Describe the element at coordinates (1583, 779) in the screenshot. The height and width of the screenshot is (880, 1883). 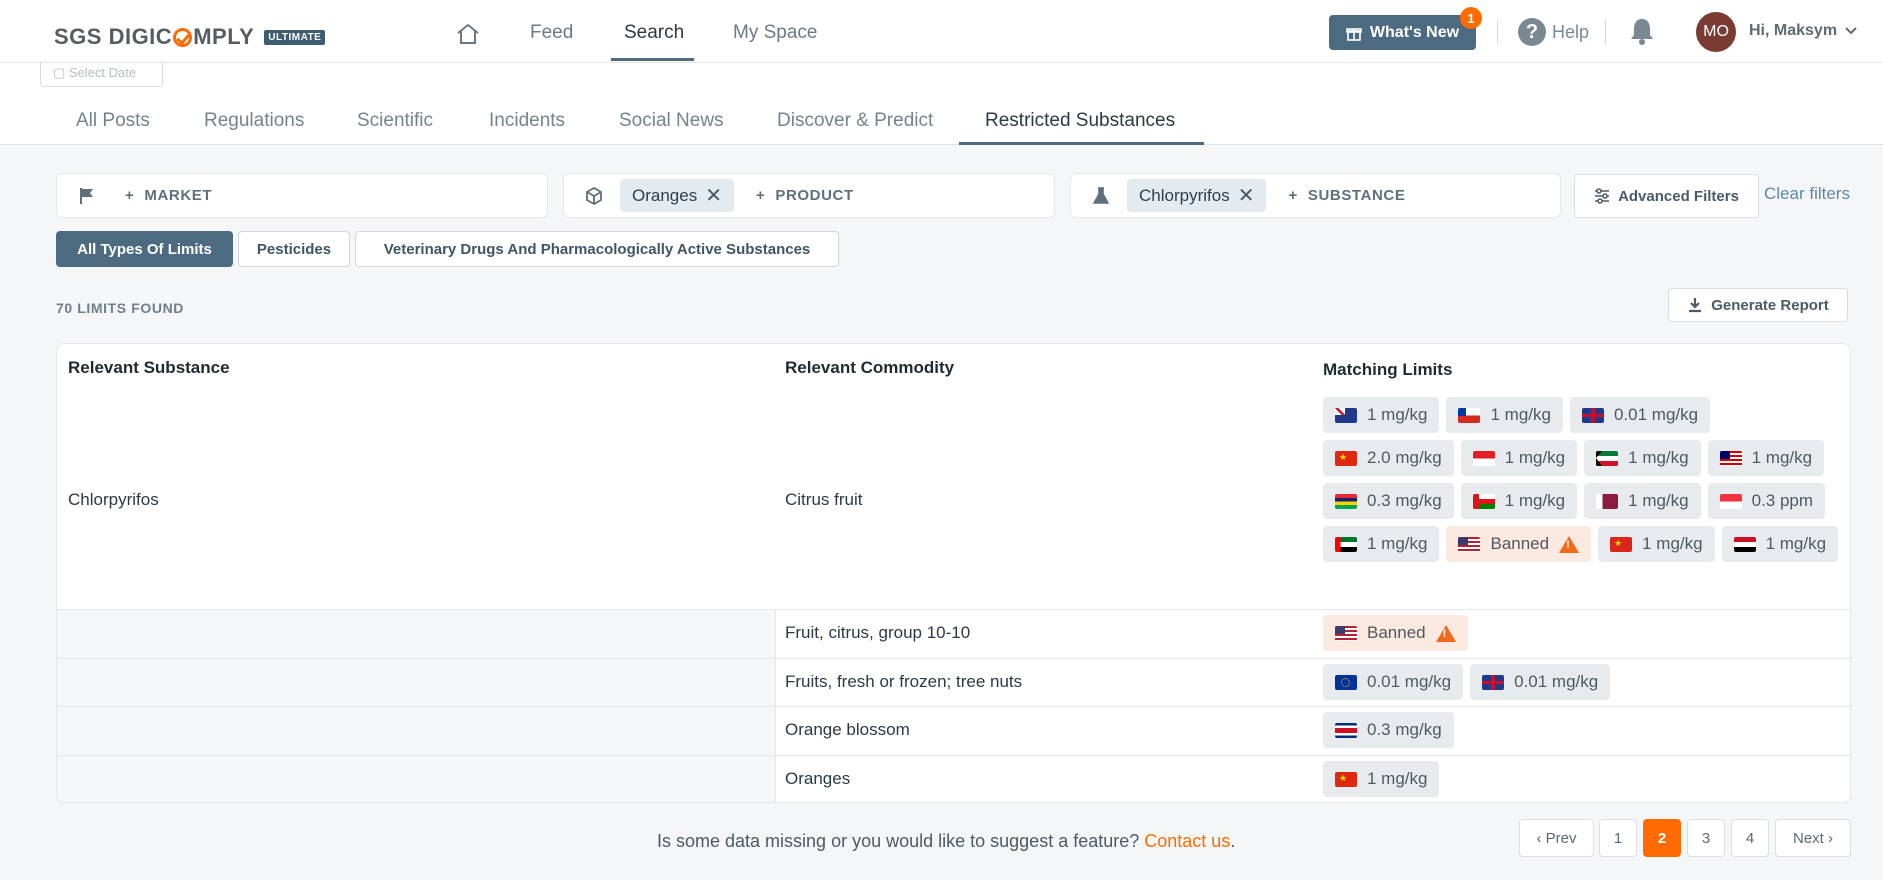
I see `matching-limits-list: ★ 1 mg/kg` at that location.